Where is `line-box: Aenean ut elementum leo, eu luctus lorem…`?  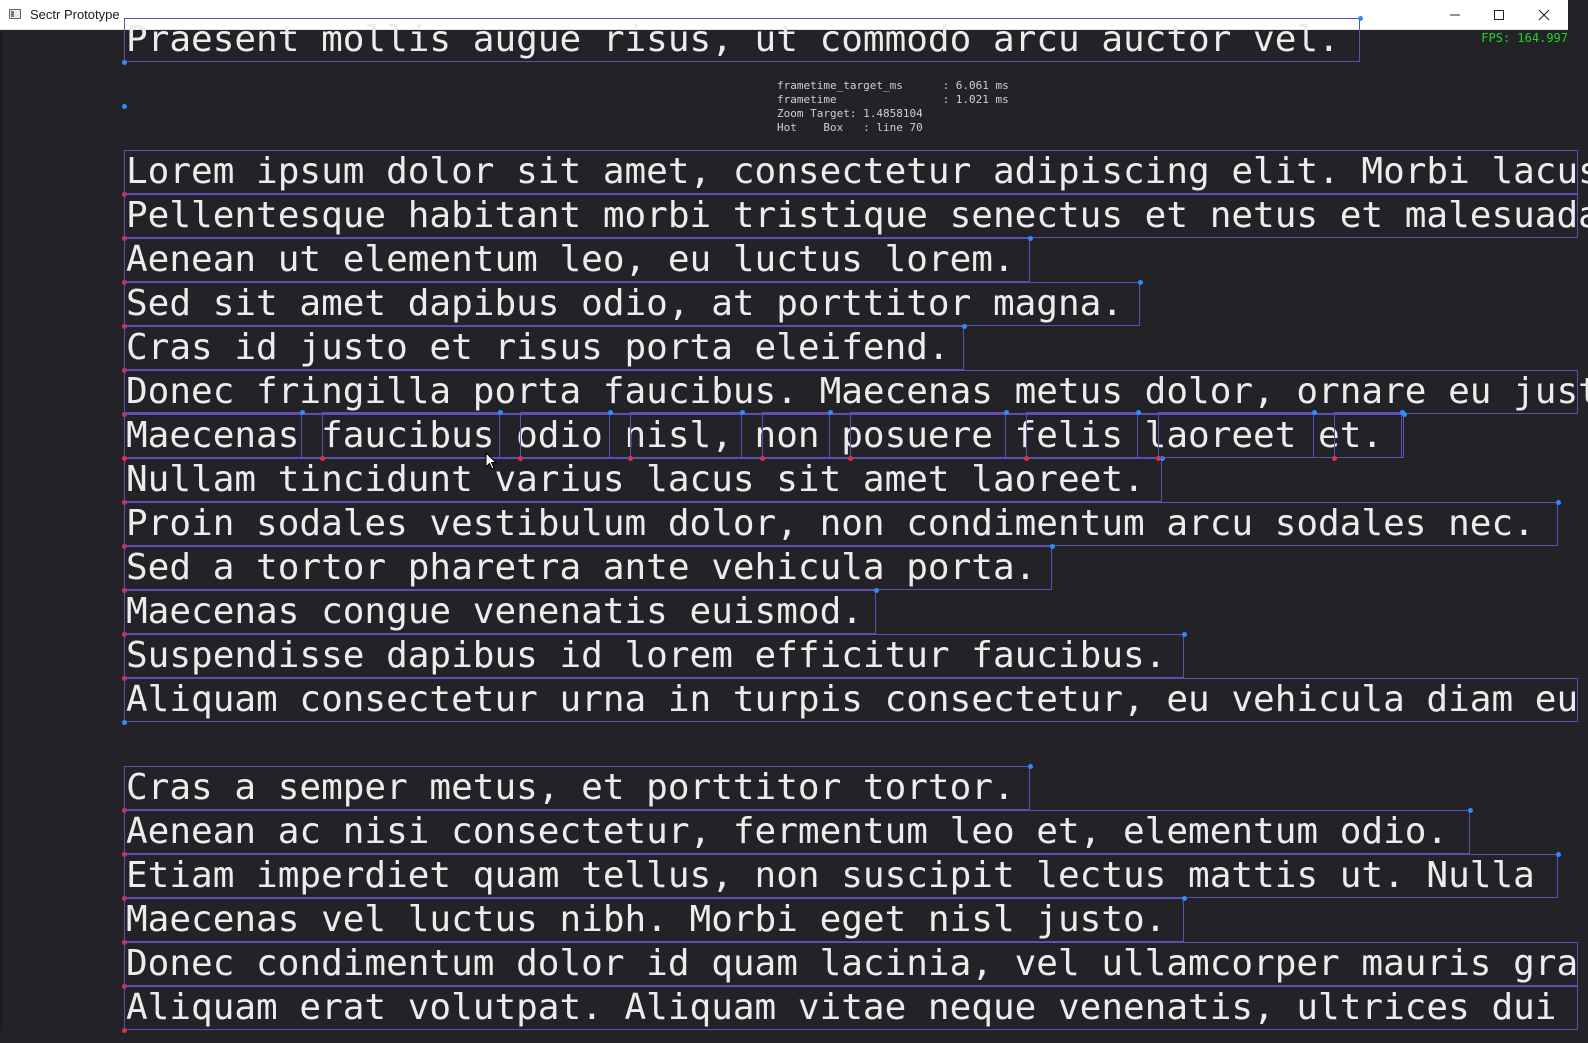 line-box: Aenean ut elementum leo, eu luctus lorem… is located at coordinates (577, 260).